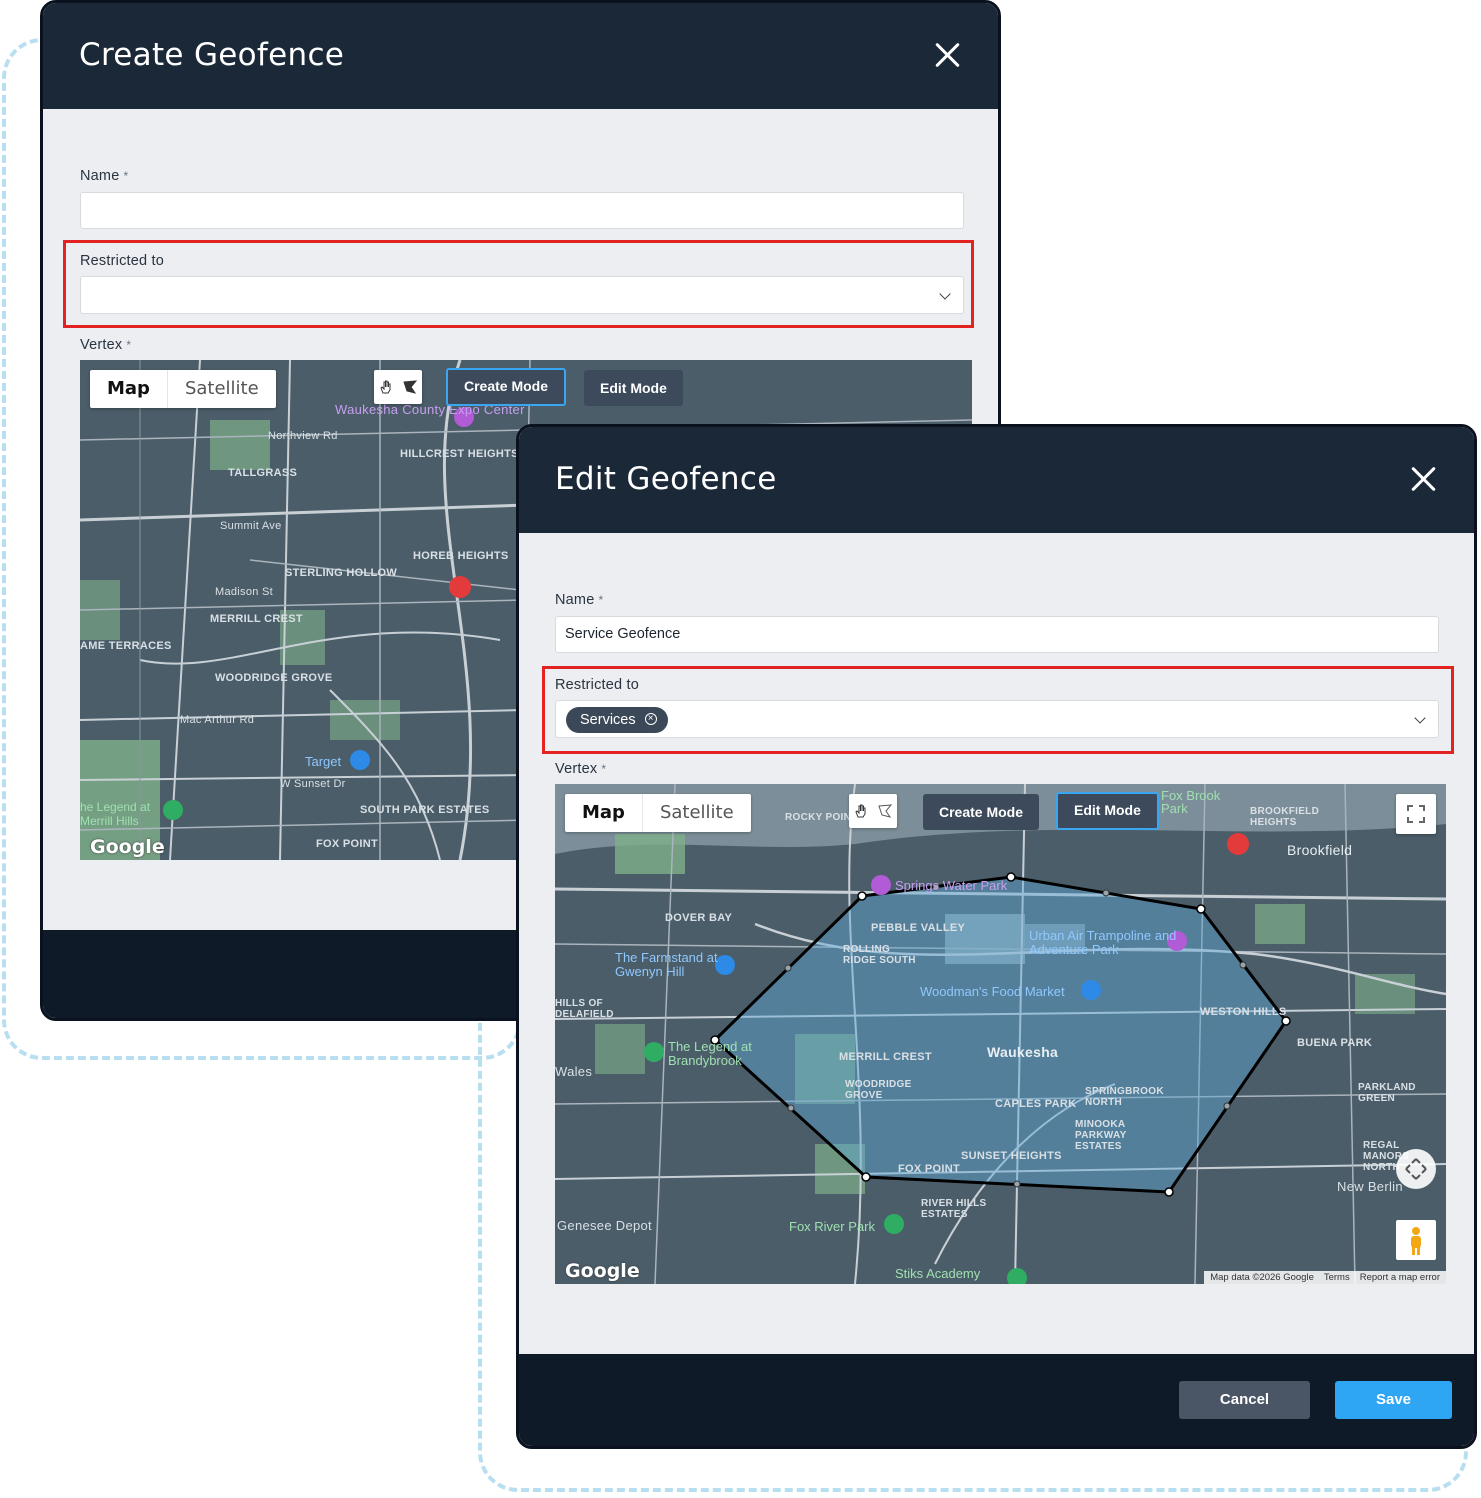  Describe the element at coordinates (821, 817) in the screenshot. I see `map-label: ROCKY POINT` at that location.